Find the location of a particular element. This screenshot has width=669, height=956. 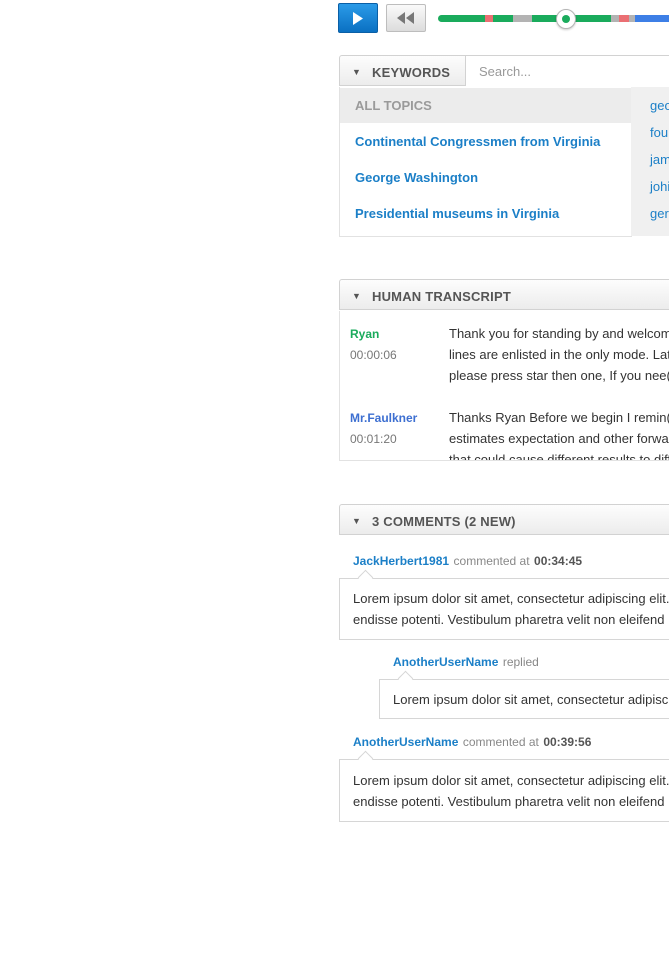

rewind-button is located at coordinates (406, 18).